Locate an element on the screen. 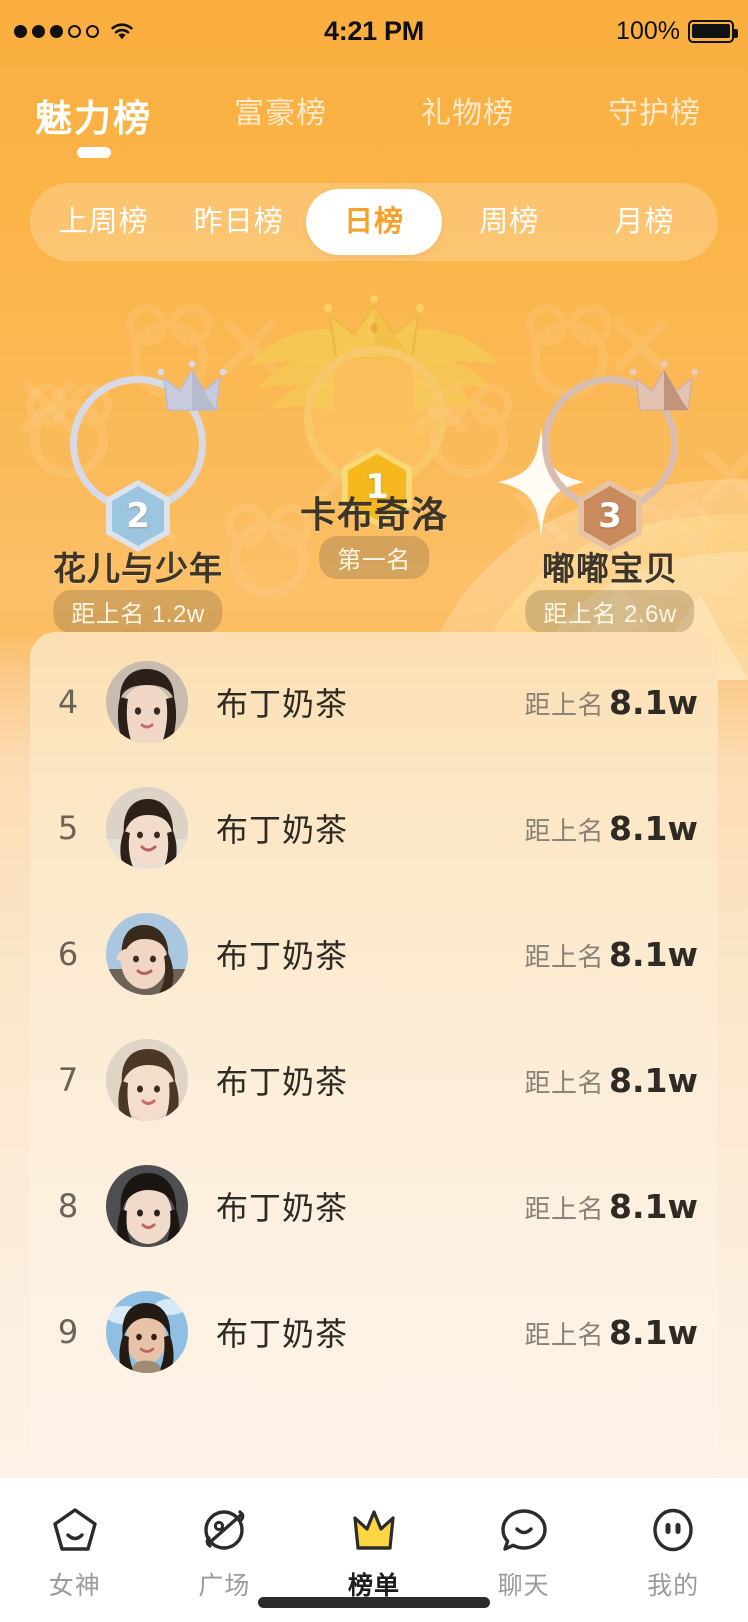 The image size is (748, 1622). nav-item-chat: 聊天 is located at coordinates (524, 1553).